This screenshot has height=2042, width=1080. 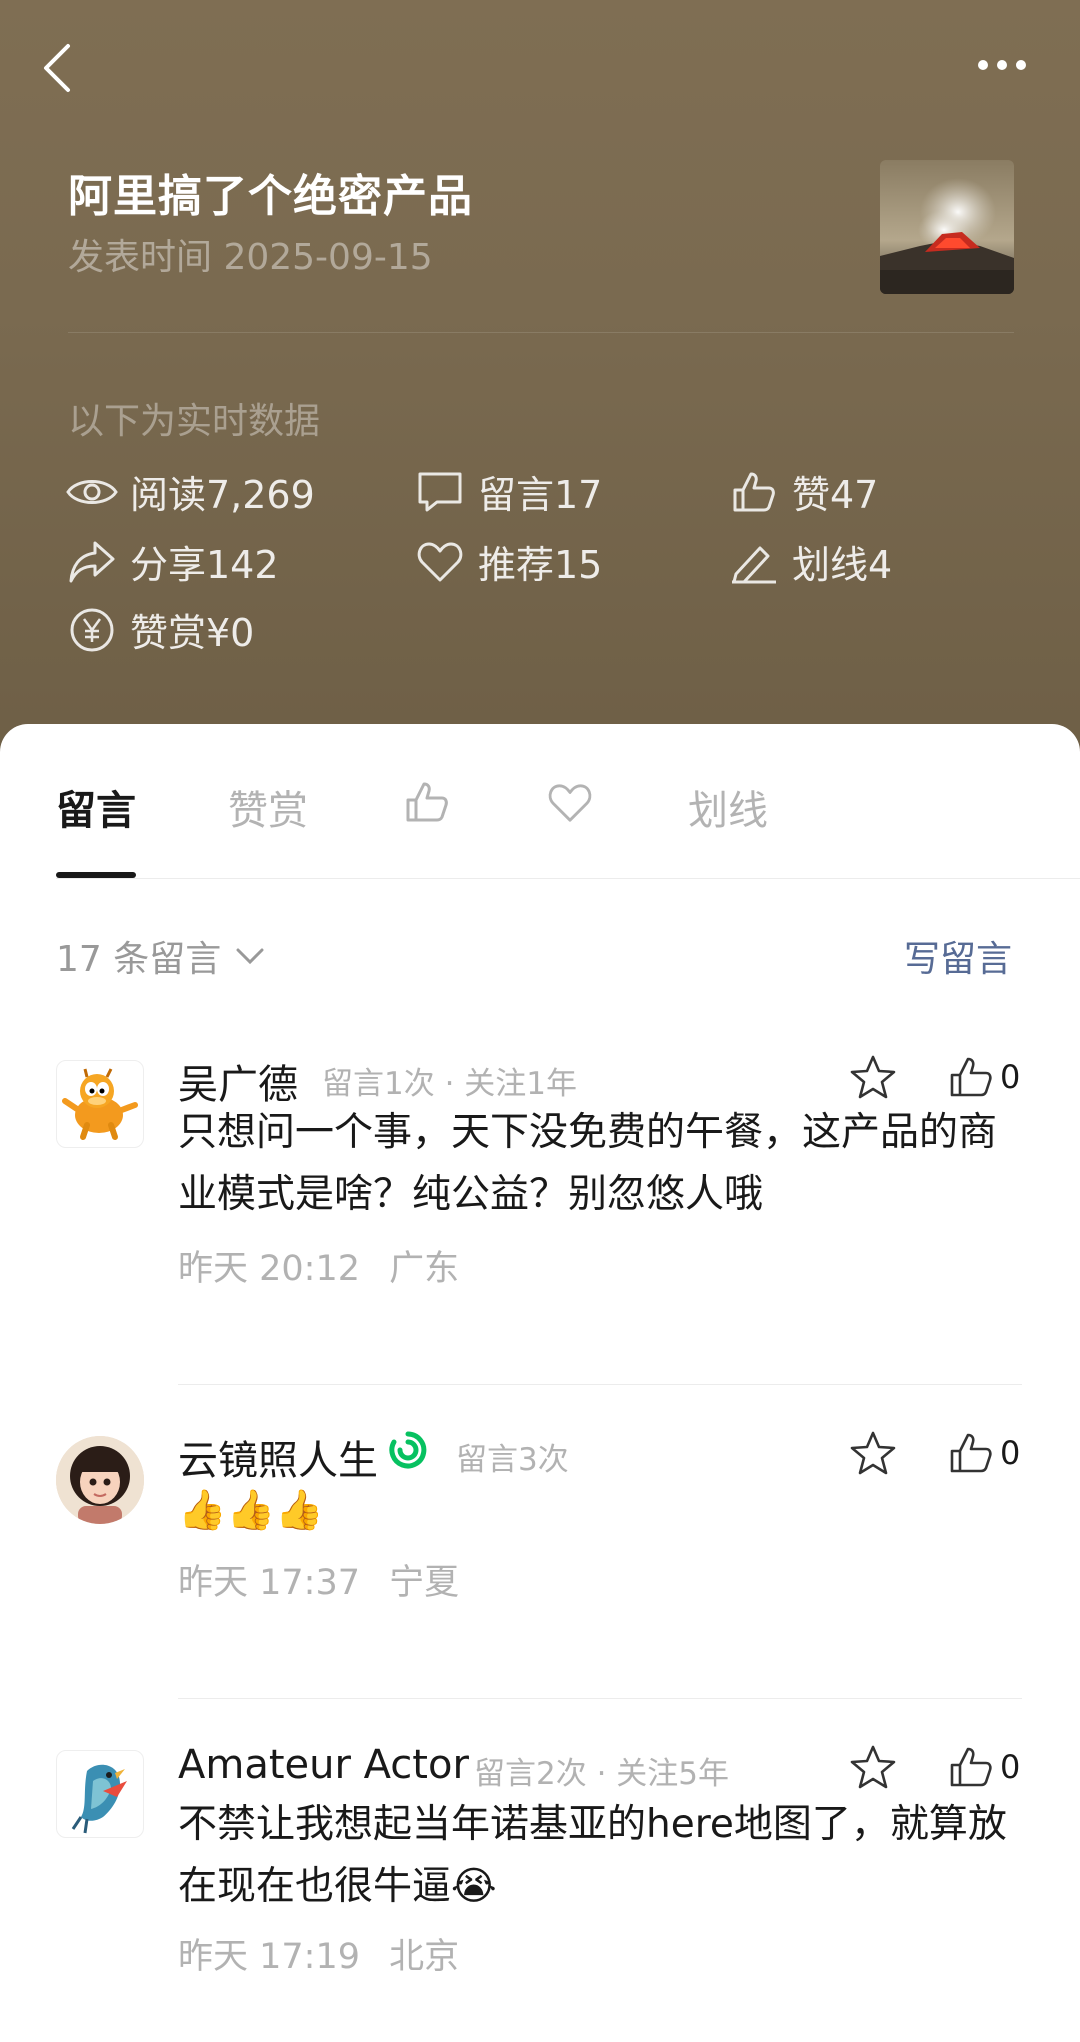 I want to click on chevron-down-icon, so click(x=250, y=956).